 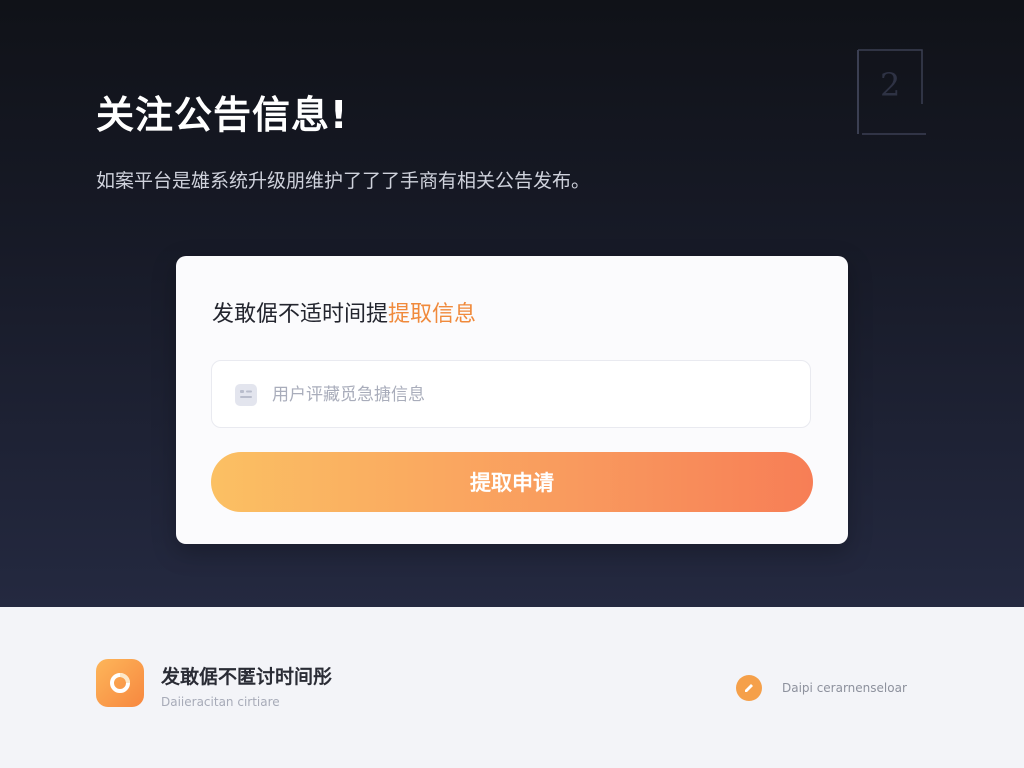 I want to click on card-title: 发敢倨不适时间提提取信息, so click(x=344, y=312).